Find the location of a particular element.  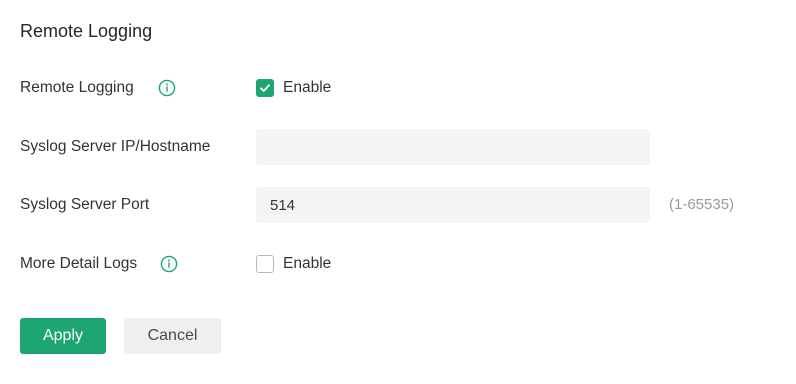

syslog-server-input is located at coordinates (453, 147).